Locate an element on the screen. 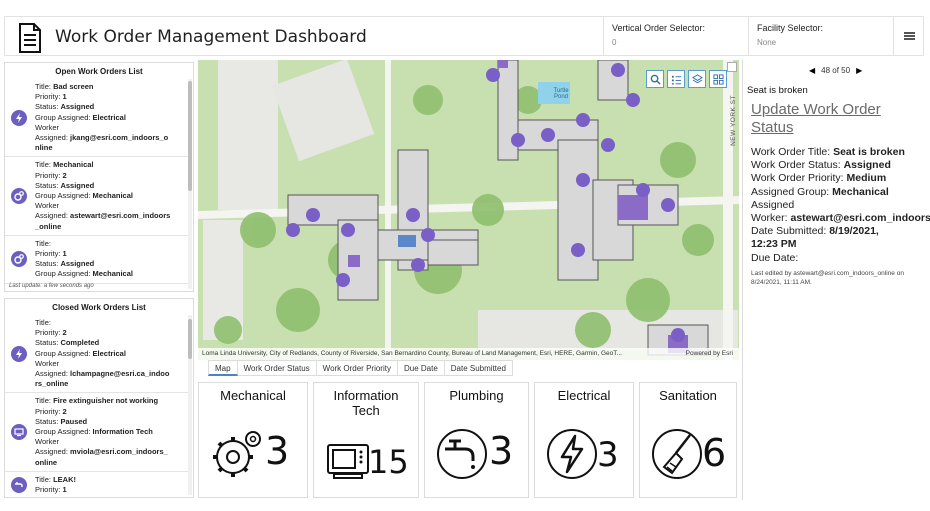  card-information-tech-count: 15 is located at coordinates (388, 462).